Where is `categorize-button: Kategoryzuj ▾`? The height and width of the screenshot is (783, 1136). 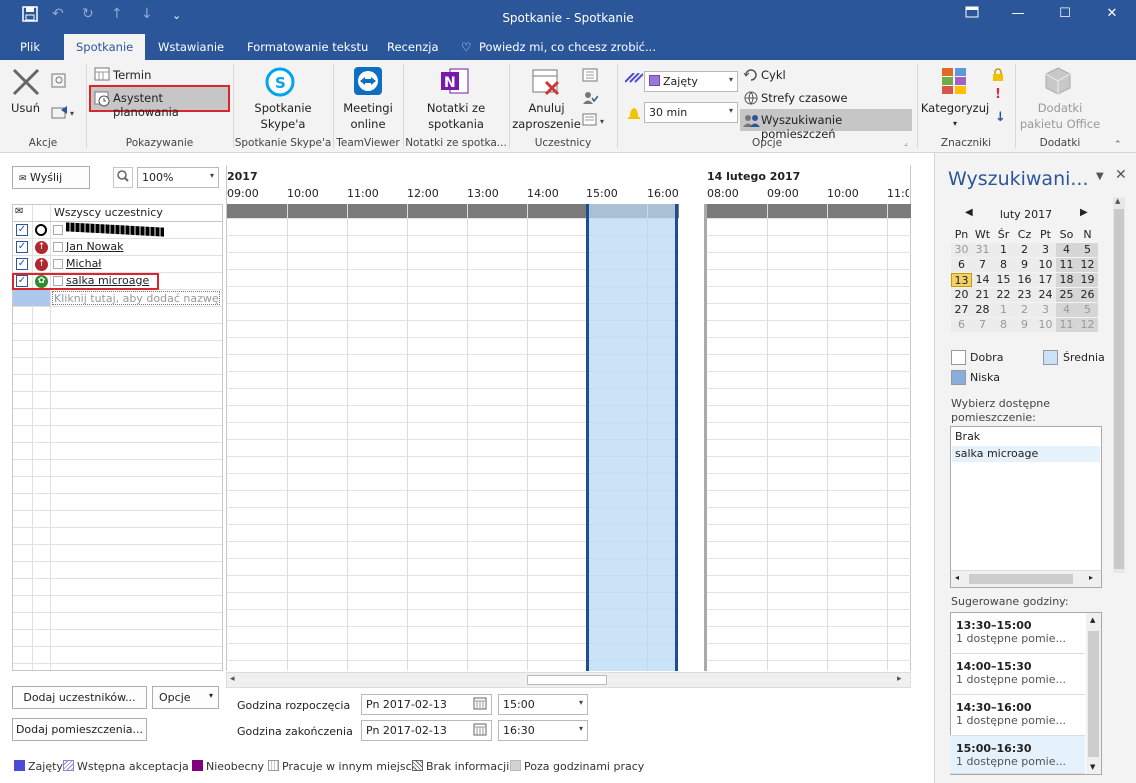 categorize-button: Kategoryzuj ▾ is located at coordinates (955, 116).